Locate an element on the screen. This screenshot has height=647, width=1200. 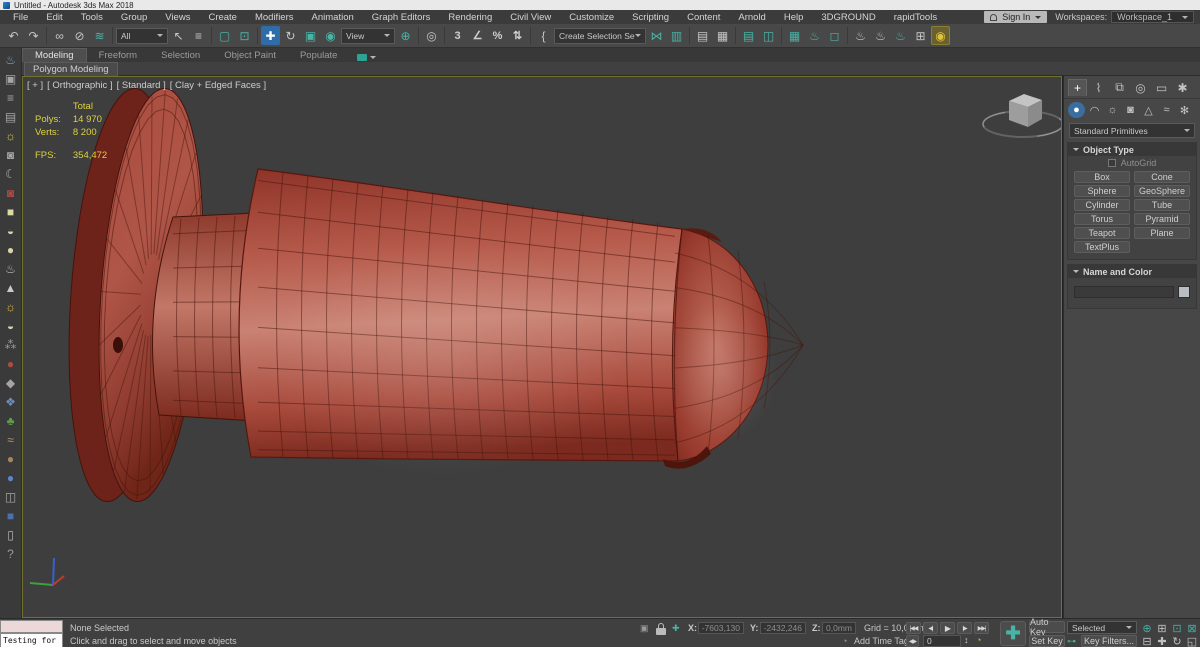
select-and-rotate-icon: ↻ is located at coordinates (290, 35).